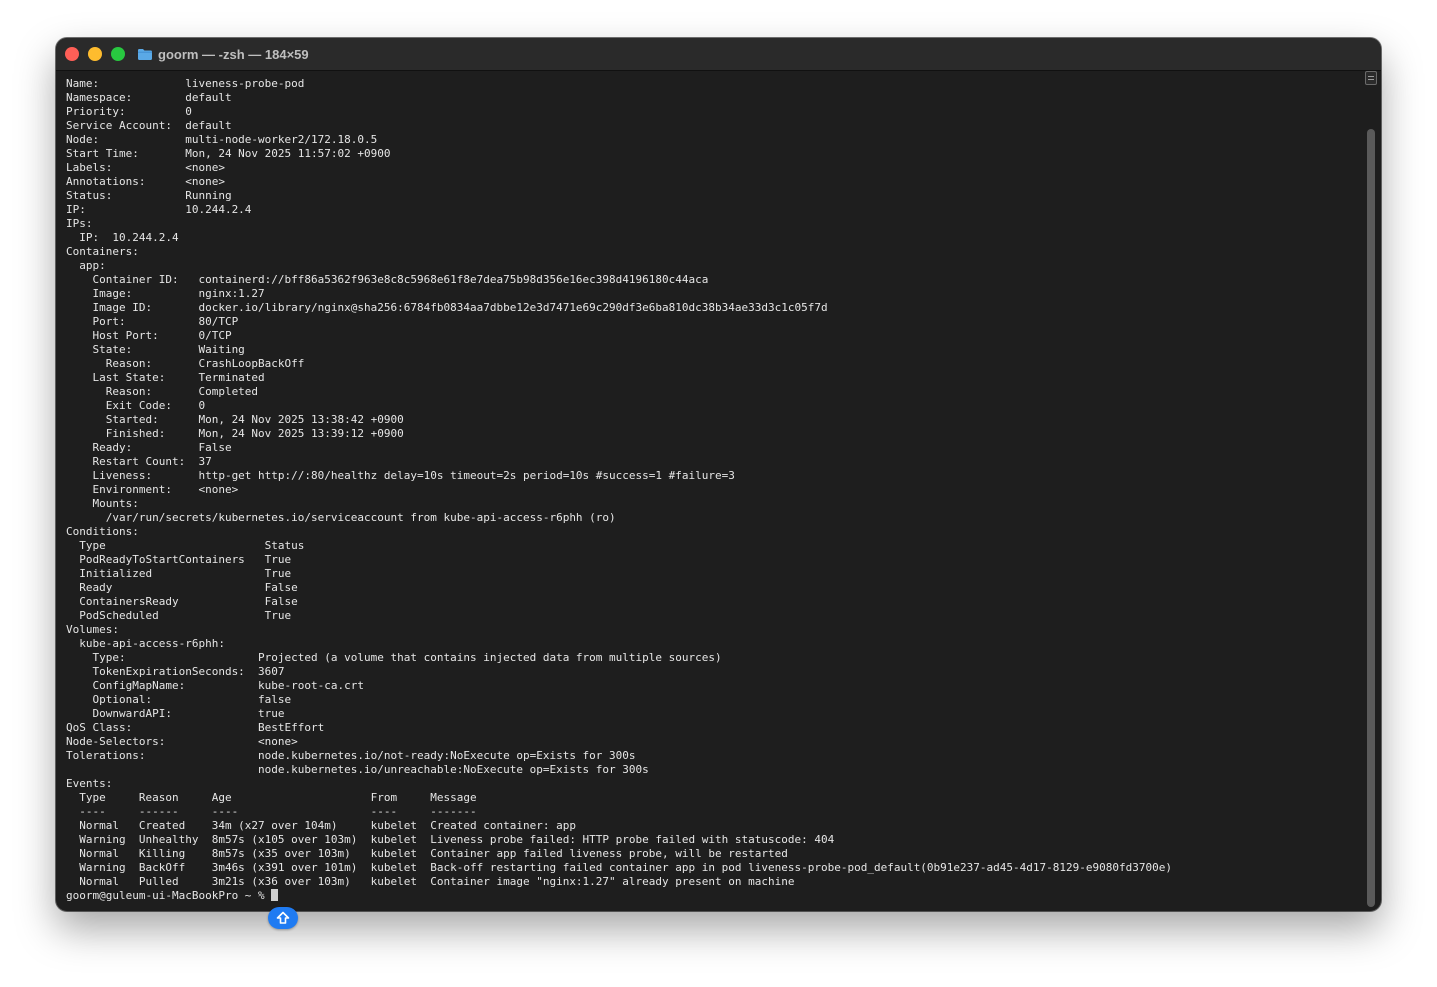  What do you see at coordinates (145, 181) in the screenshot?
I see `terminal-line: Annotations: <none>` at bounding box center [145, 181].